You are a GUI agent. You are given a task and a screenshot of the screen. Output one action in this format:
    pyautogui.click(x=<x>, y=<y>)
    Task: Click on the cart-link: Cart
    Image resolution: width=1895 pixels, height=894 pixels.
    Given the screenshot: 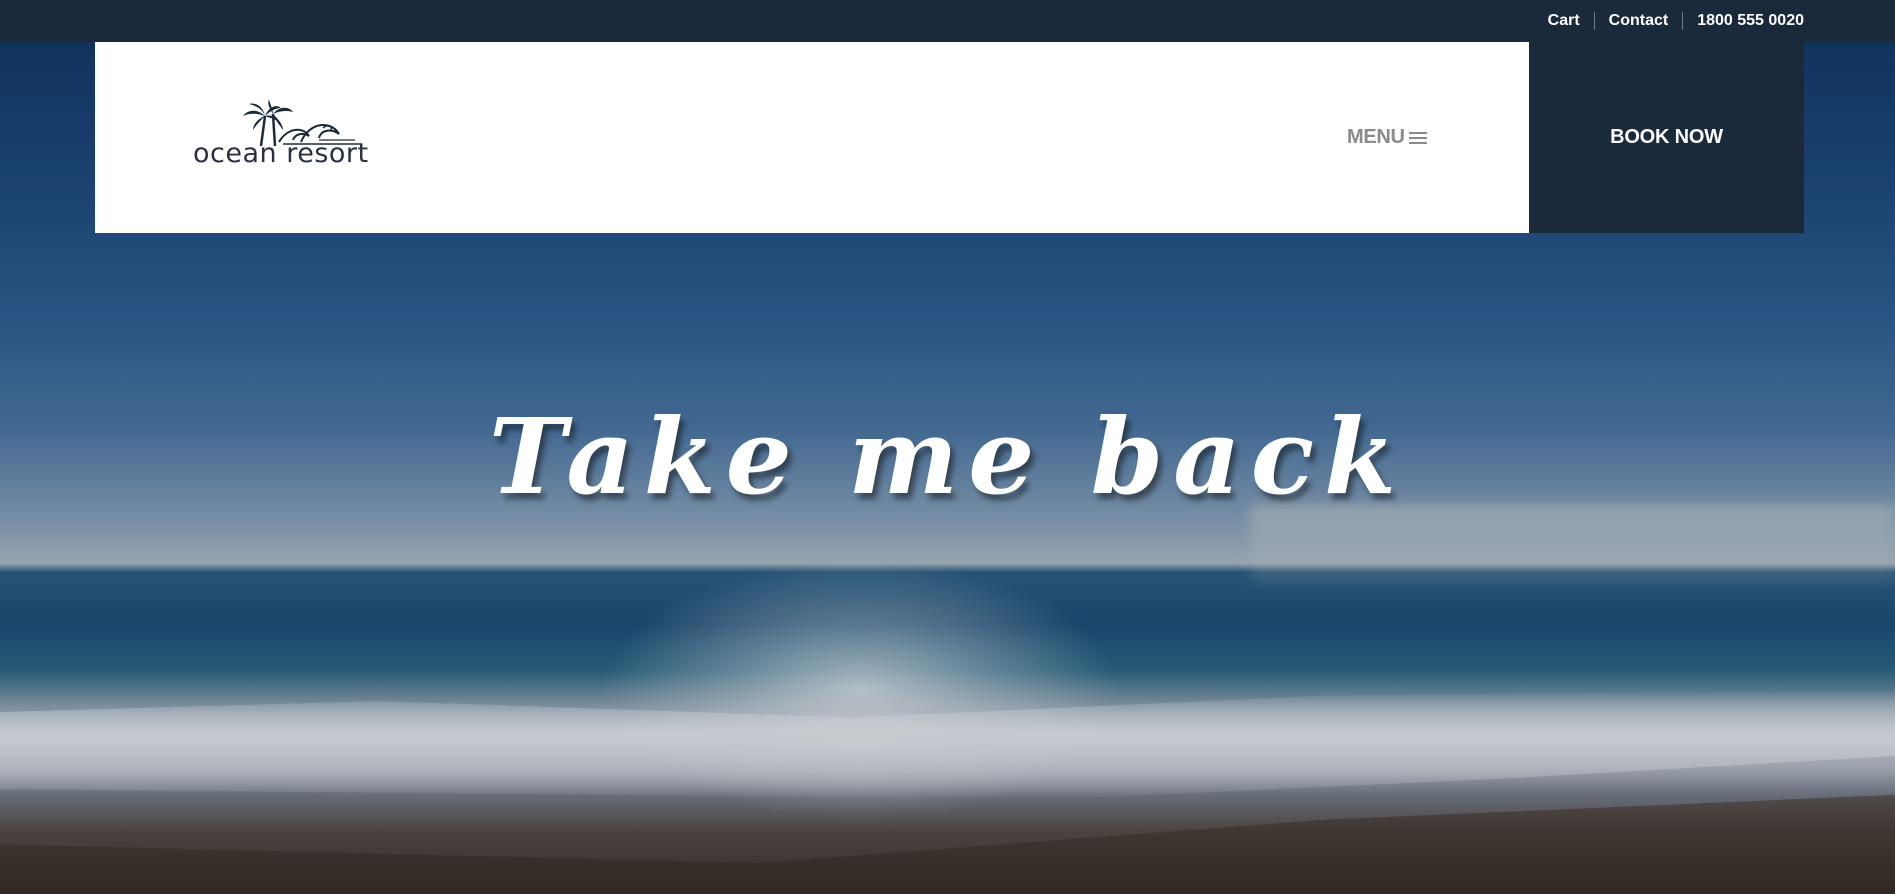 What is the action you would take?
    pyautogui.click(x=1564, y=21)
    